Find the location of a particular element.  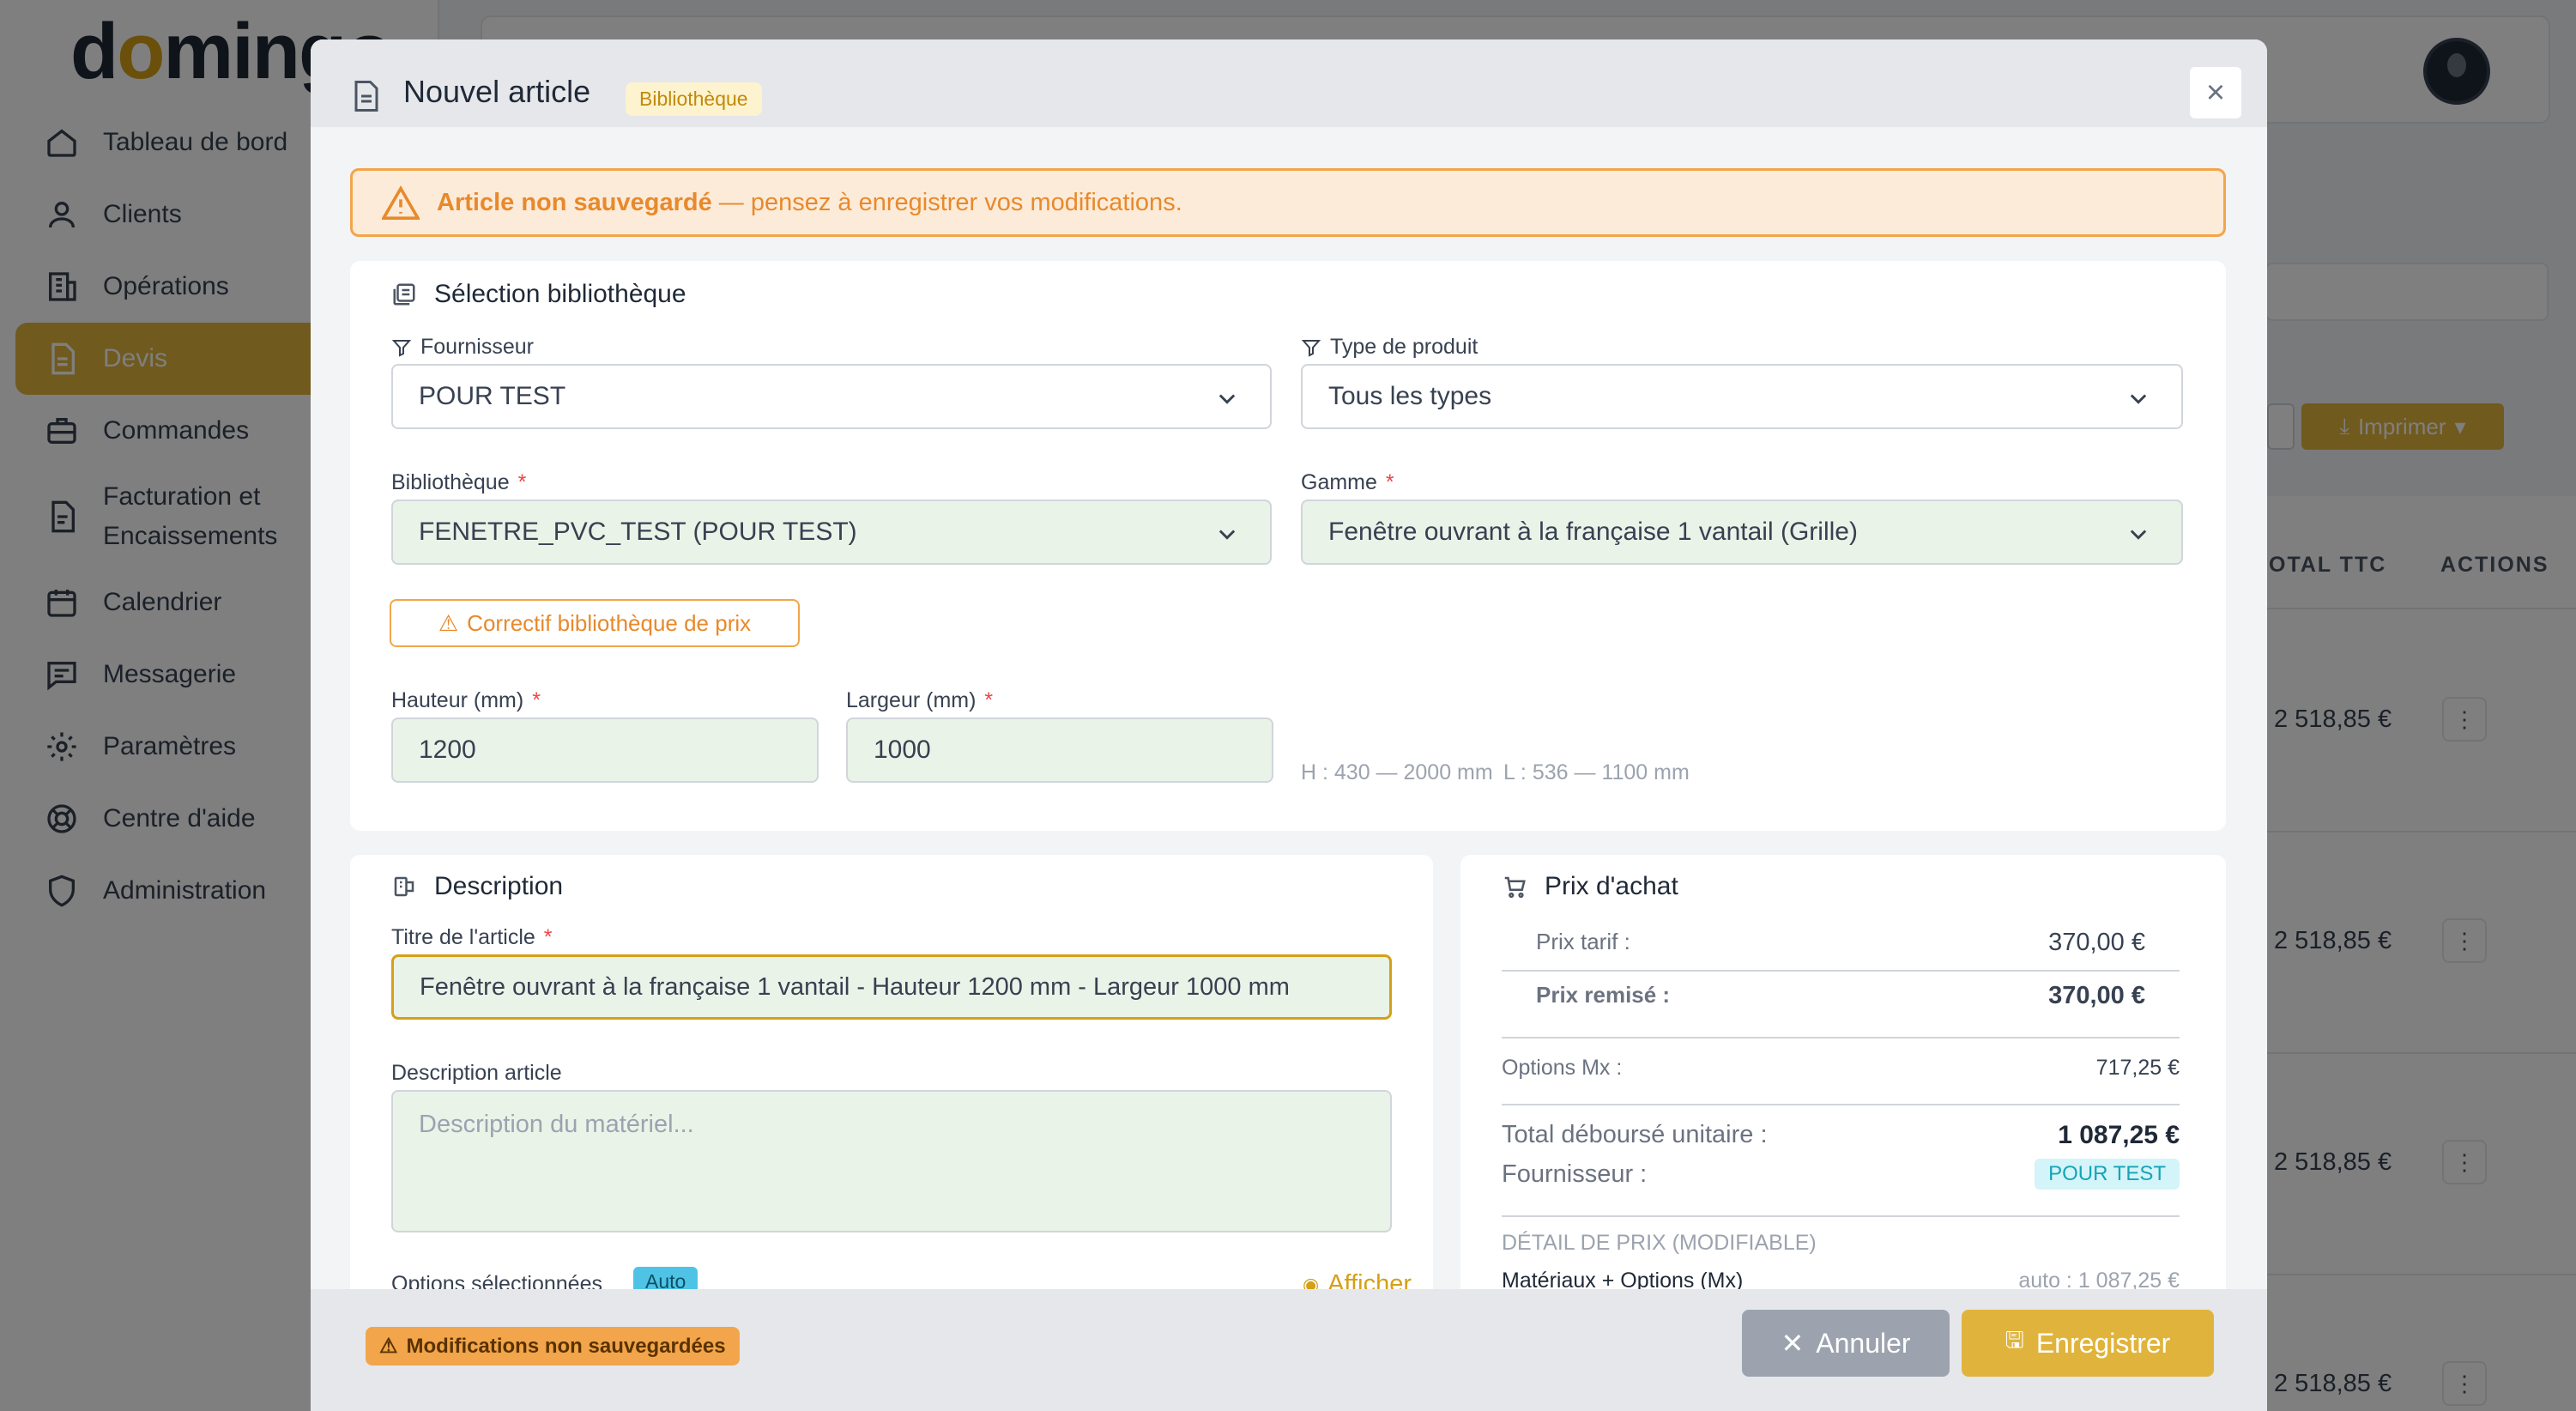

close-button: × is located at coordinates (2215, 92).